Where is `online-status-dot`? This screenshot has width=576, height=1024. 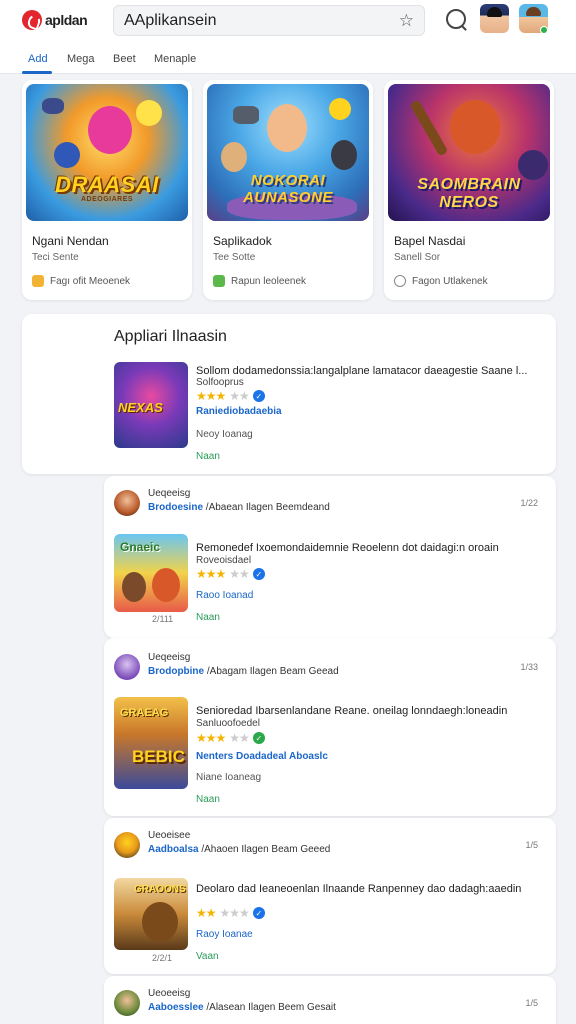
online-status-dot is located at coordinates (544, 30).